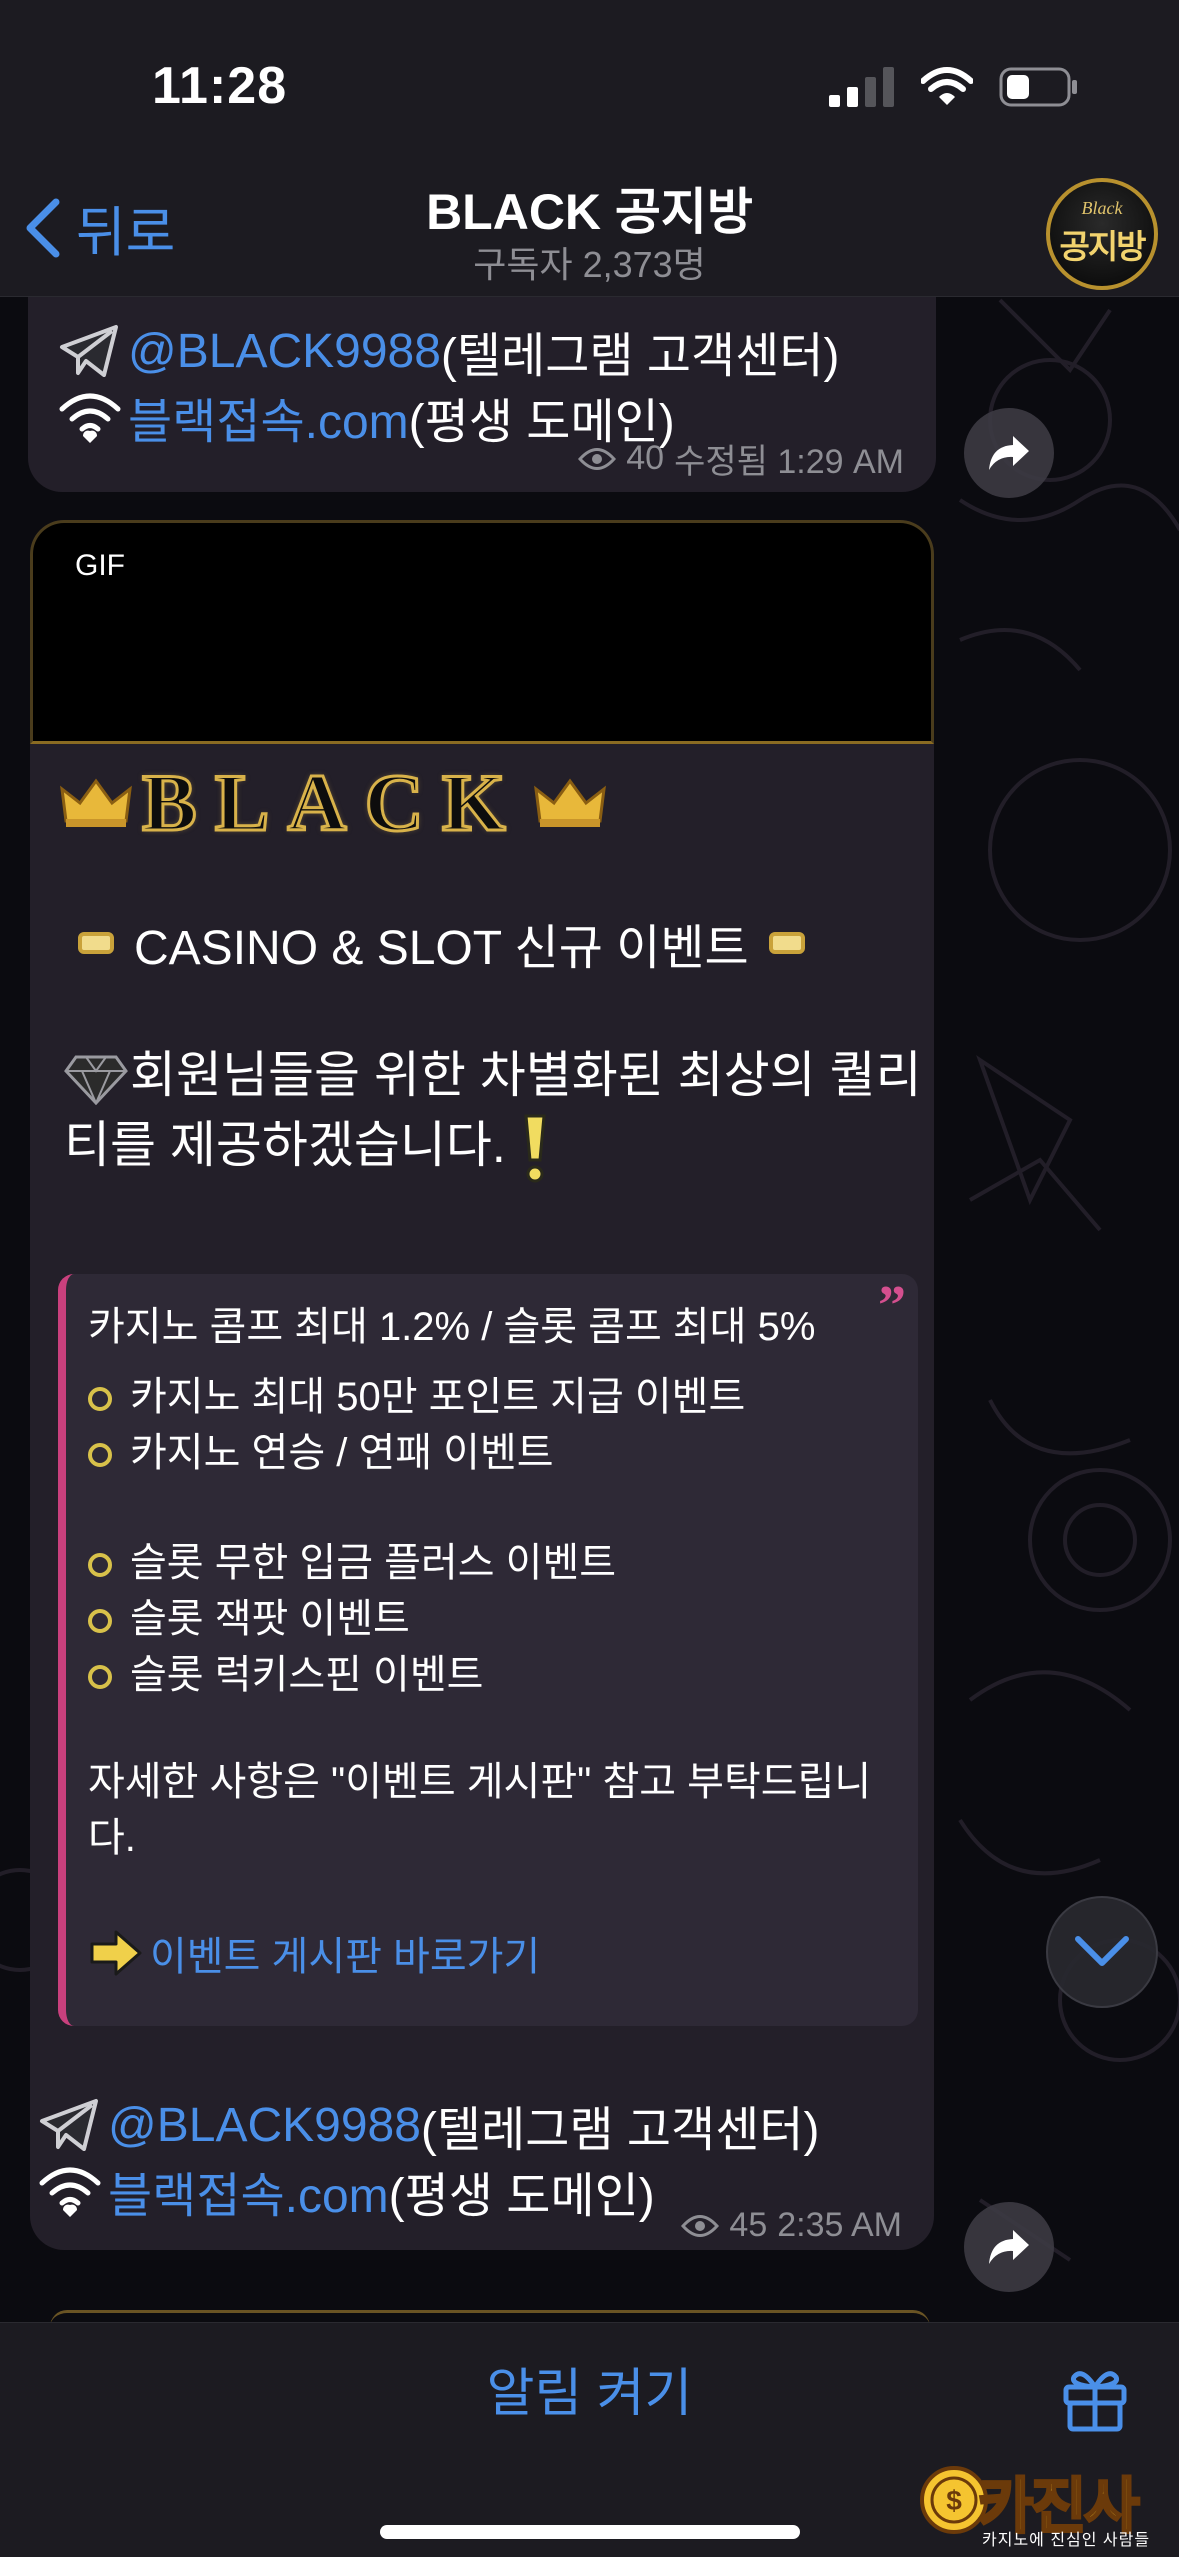 Image resolution: width=1179 pixels, height=2557 pixels. What do you see at coordinates (220, 86) in the screenshot?
I see `status-time: 11:28` at bounding box center [220, 86].